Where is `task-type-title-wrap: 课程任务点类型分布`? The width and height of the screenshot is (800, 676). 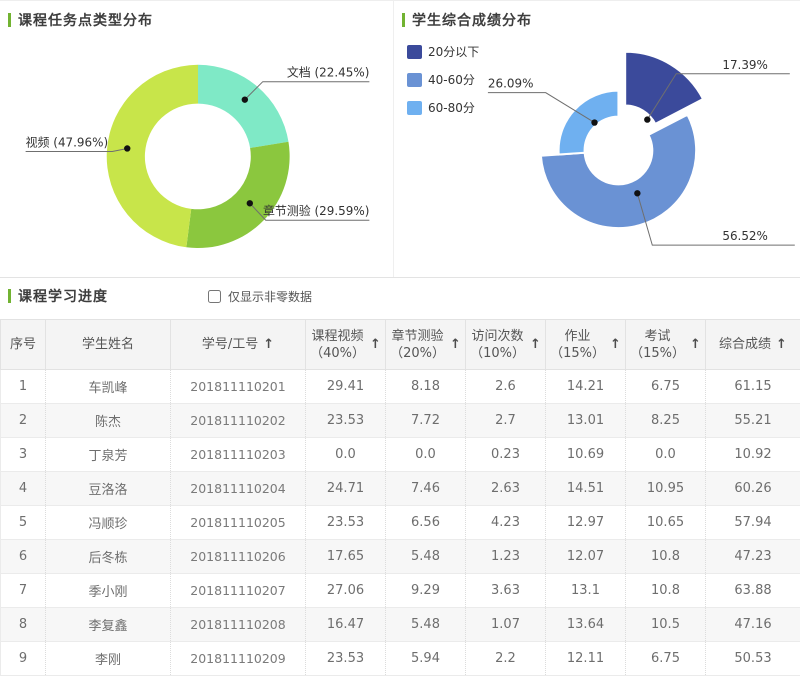 task-type-title-wrap: 课程任务点类型分布 is located at coordinates (80, 20).